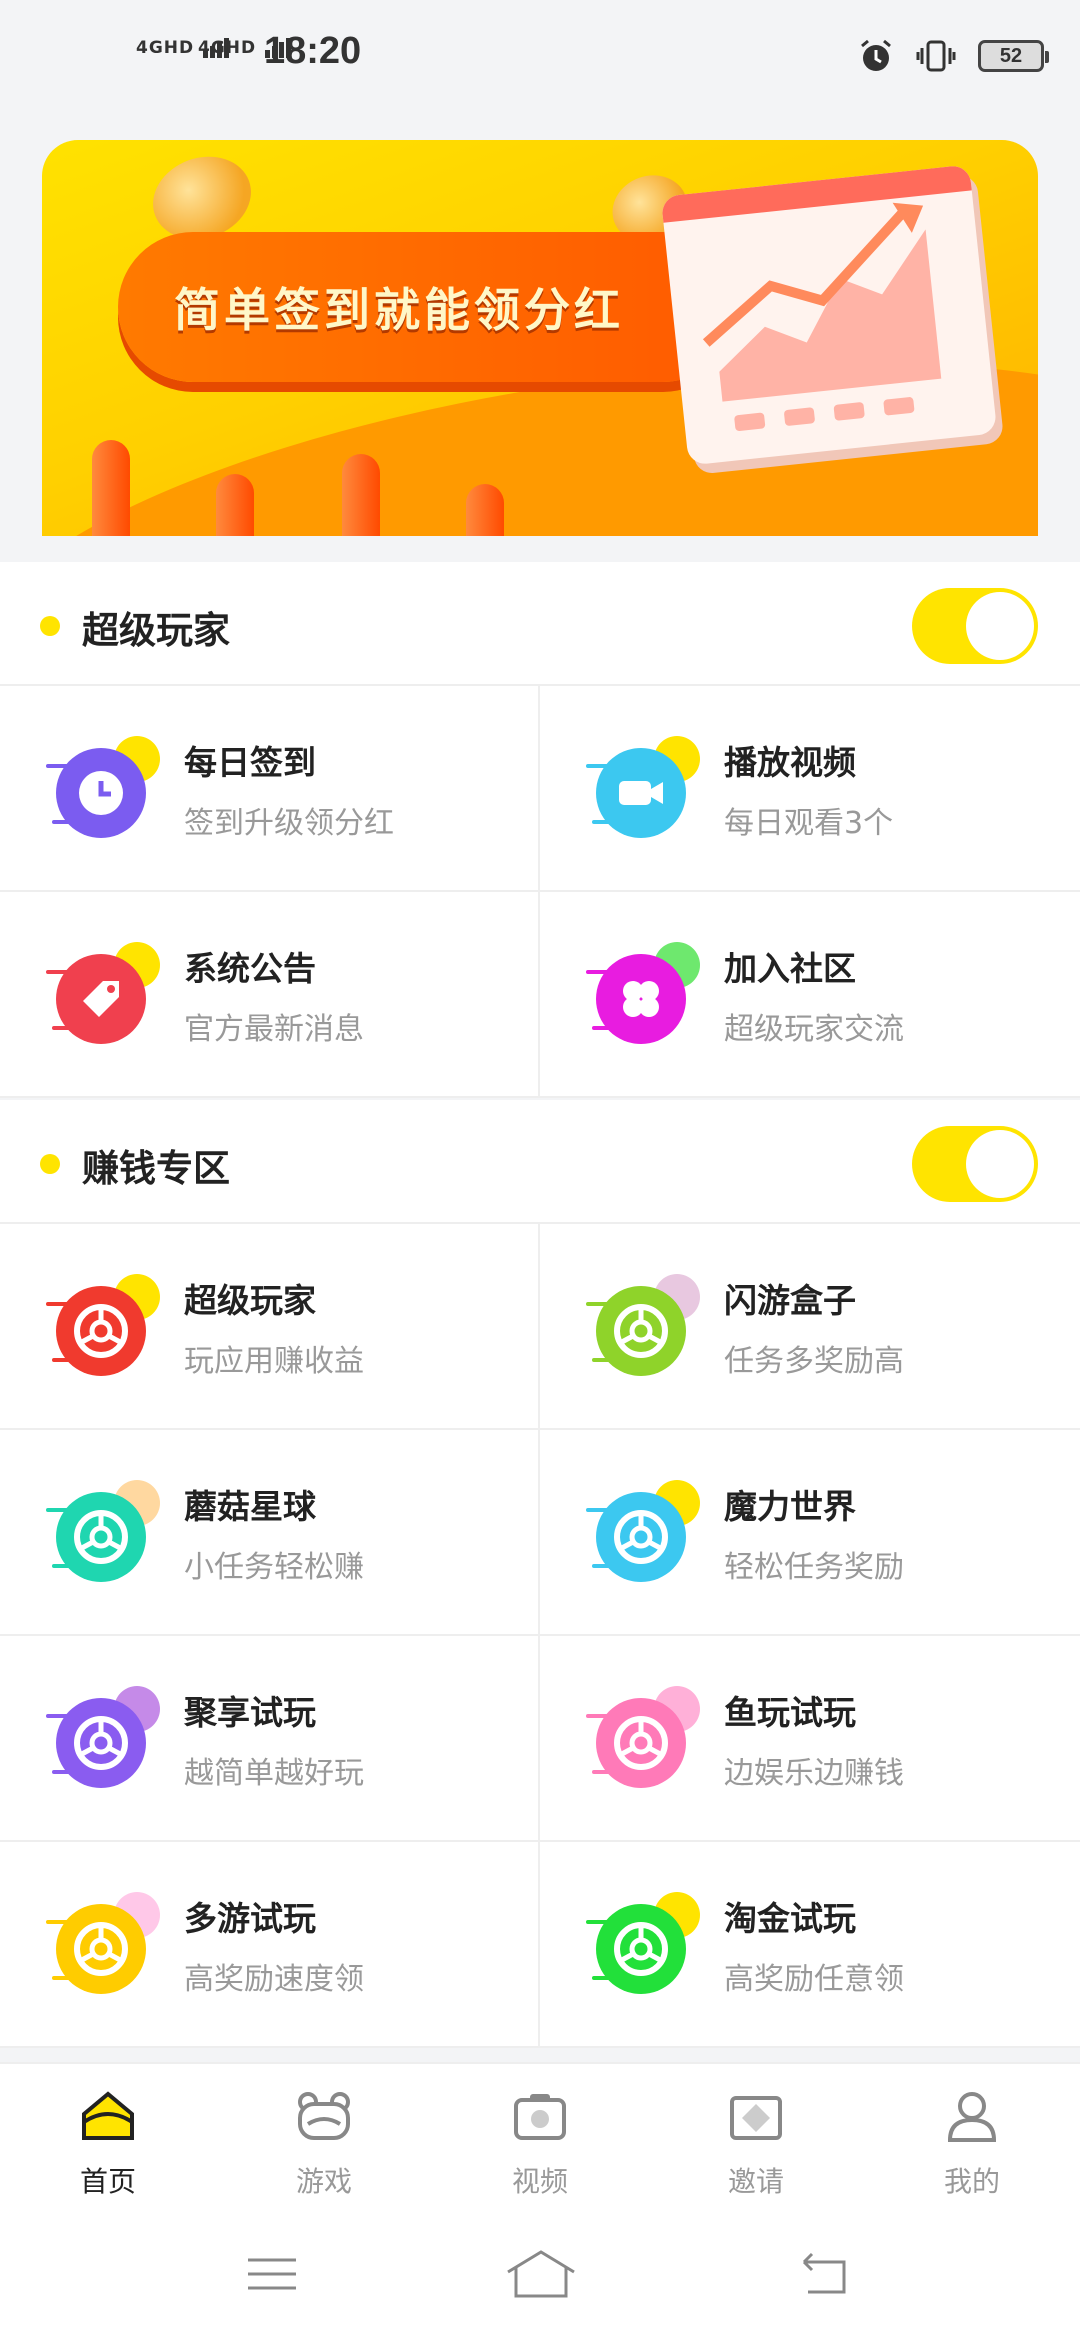 This screenshot has width=1080, height=2340. Describe the element at coordinates (103, 791) in the screenshot. I see `clock-icon` at that location.